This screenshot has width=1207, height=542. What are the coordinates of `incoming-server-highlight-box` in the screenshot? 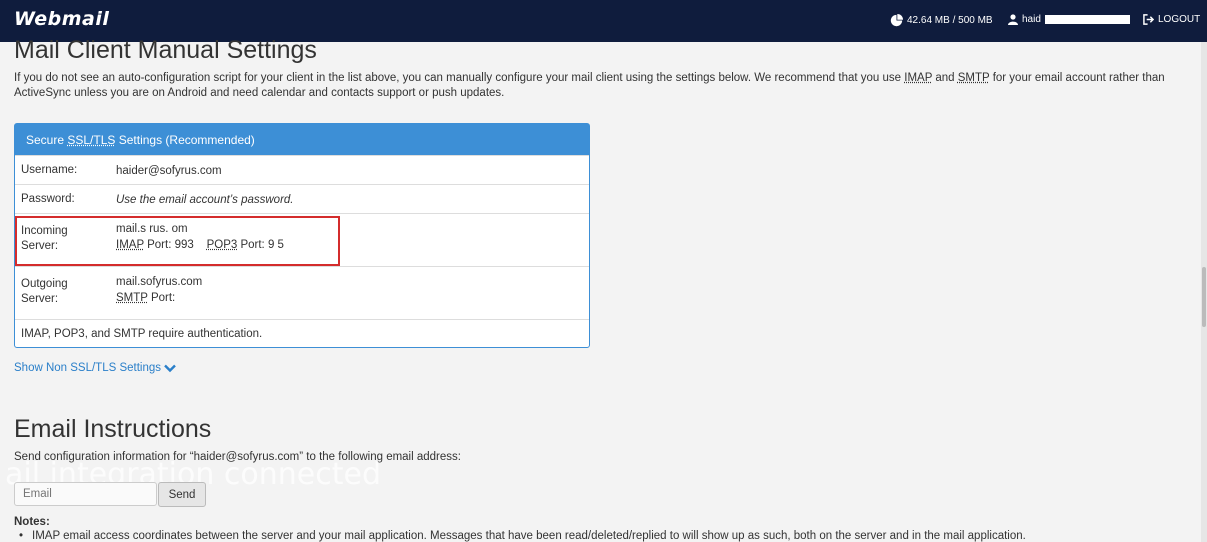 It's located at (177, 241).